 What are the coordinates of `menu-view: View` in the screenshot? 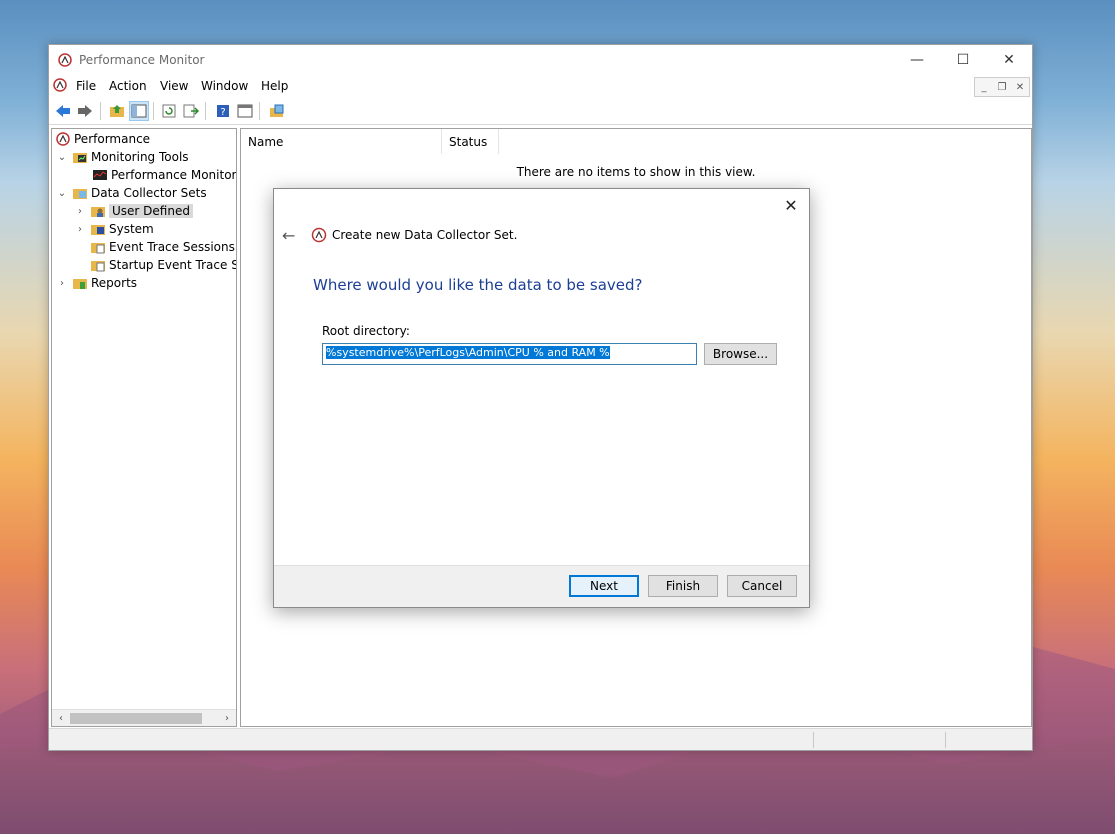 It's located at (174, 86).